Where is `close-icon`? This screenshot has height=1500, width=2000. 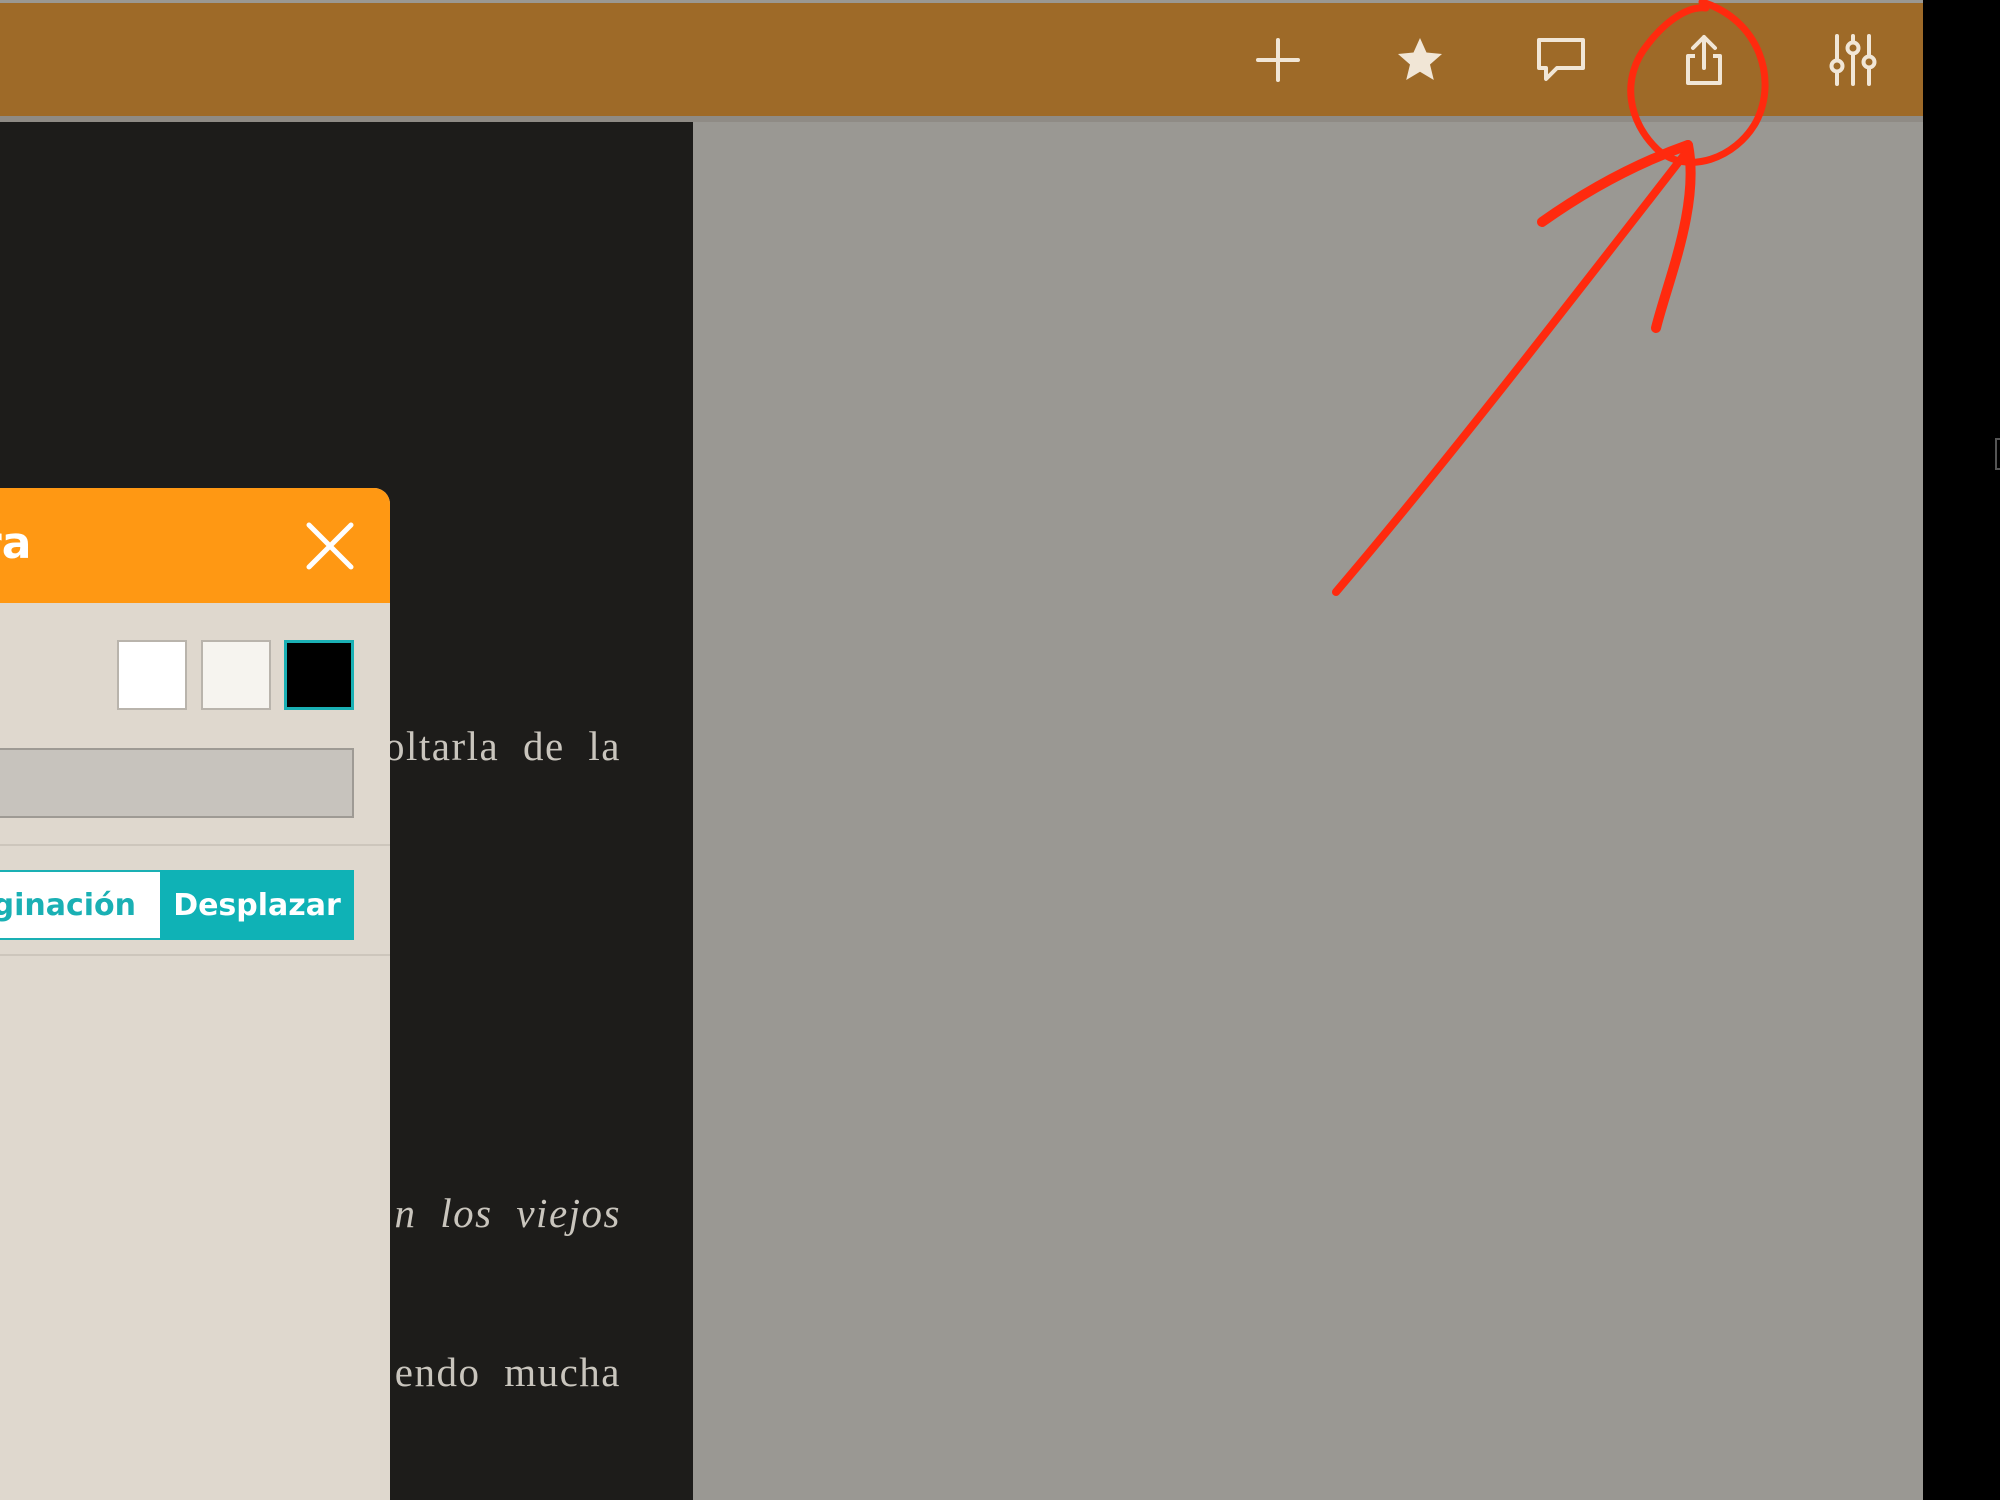 close-icon is located at coordinates (330, 546).